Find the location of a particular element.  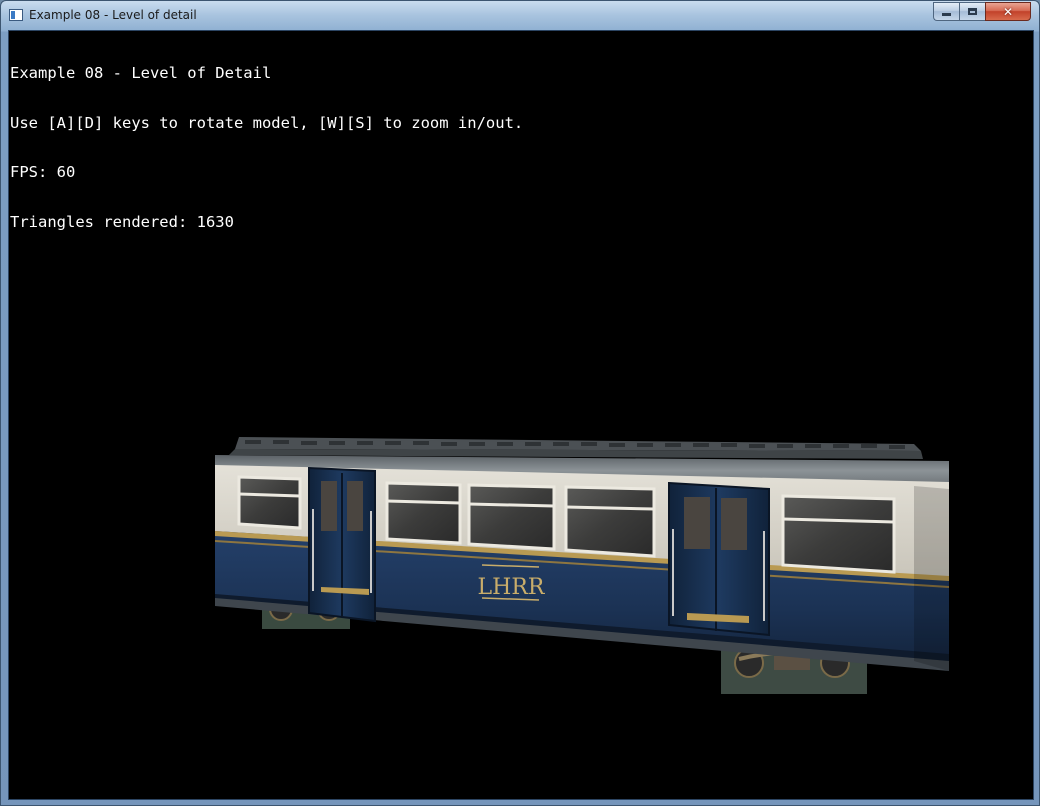

maximize-icon is located at coordinates (972, 11).